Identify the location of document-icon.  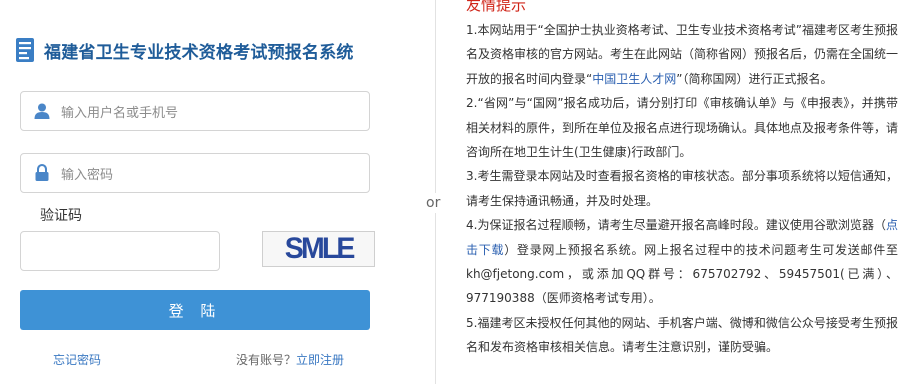
(25, 50).